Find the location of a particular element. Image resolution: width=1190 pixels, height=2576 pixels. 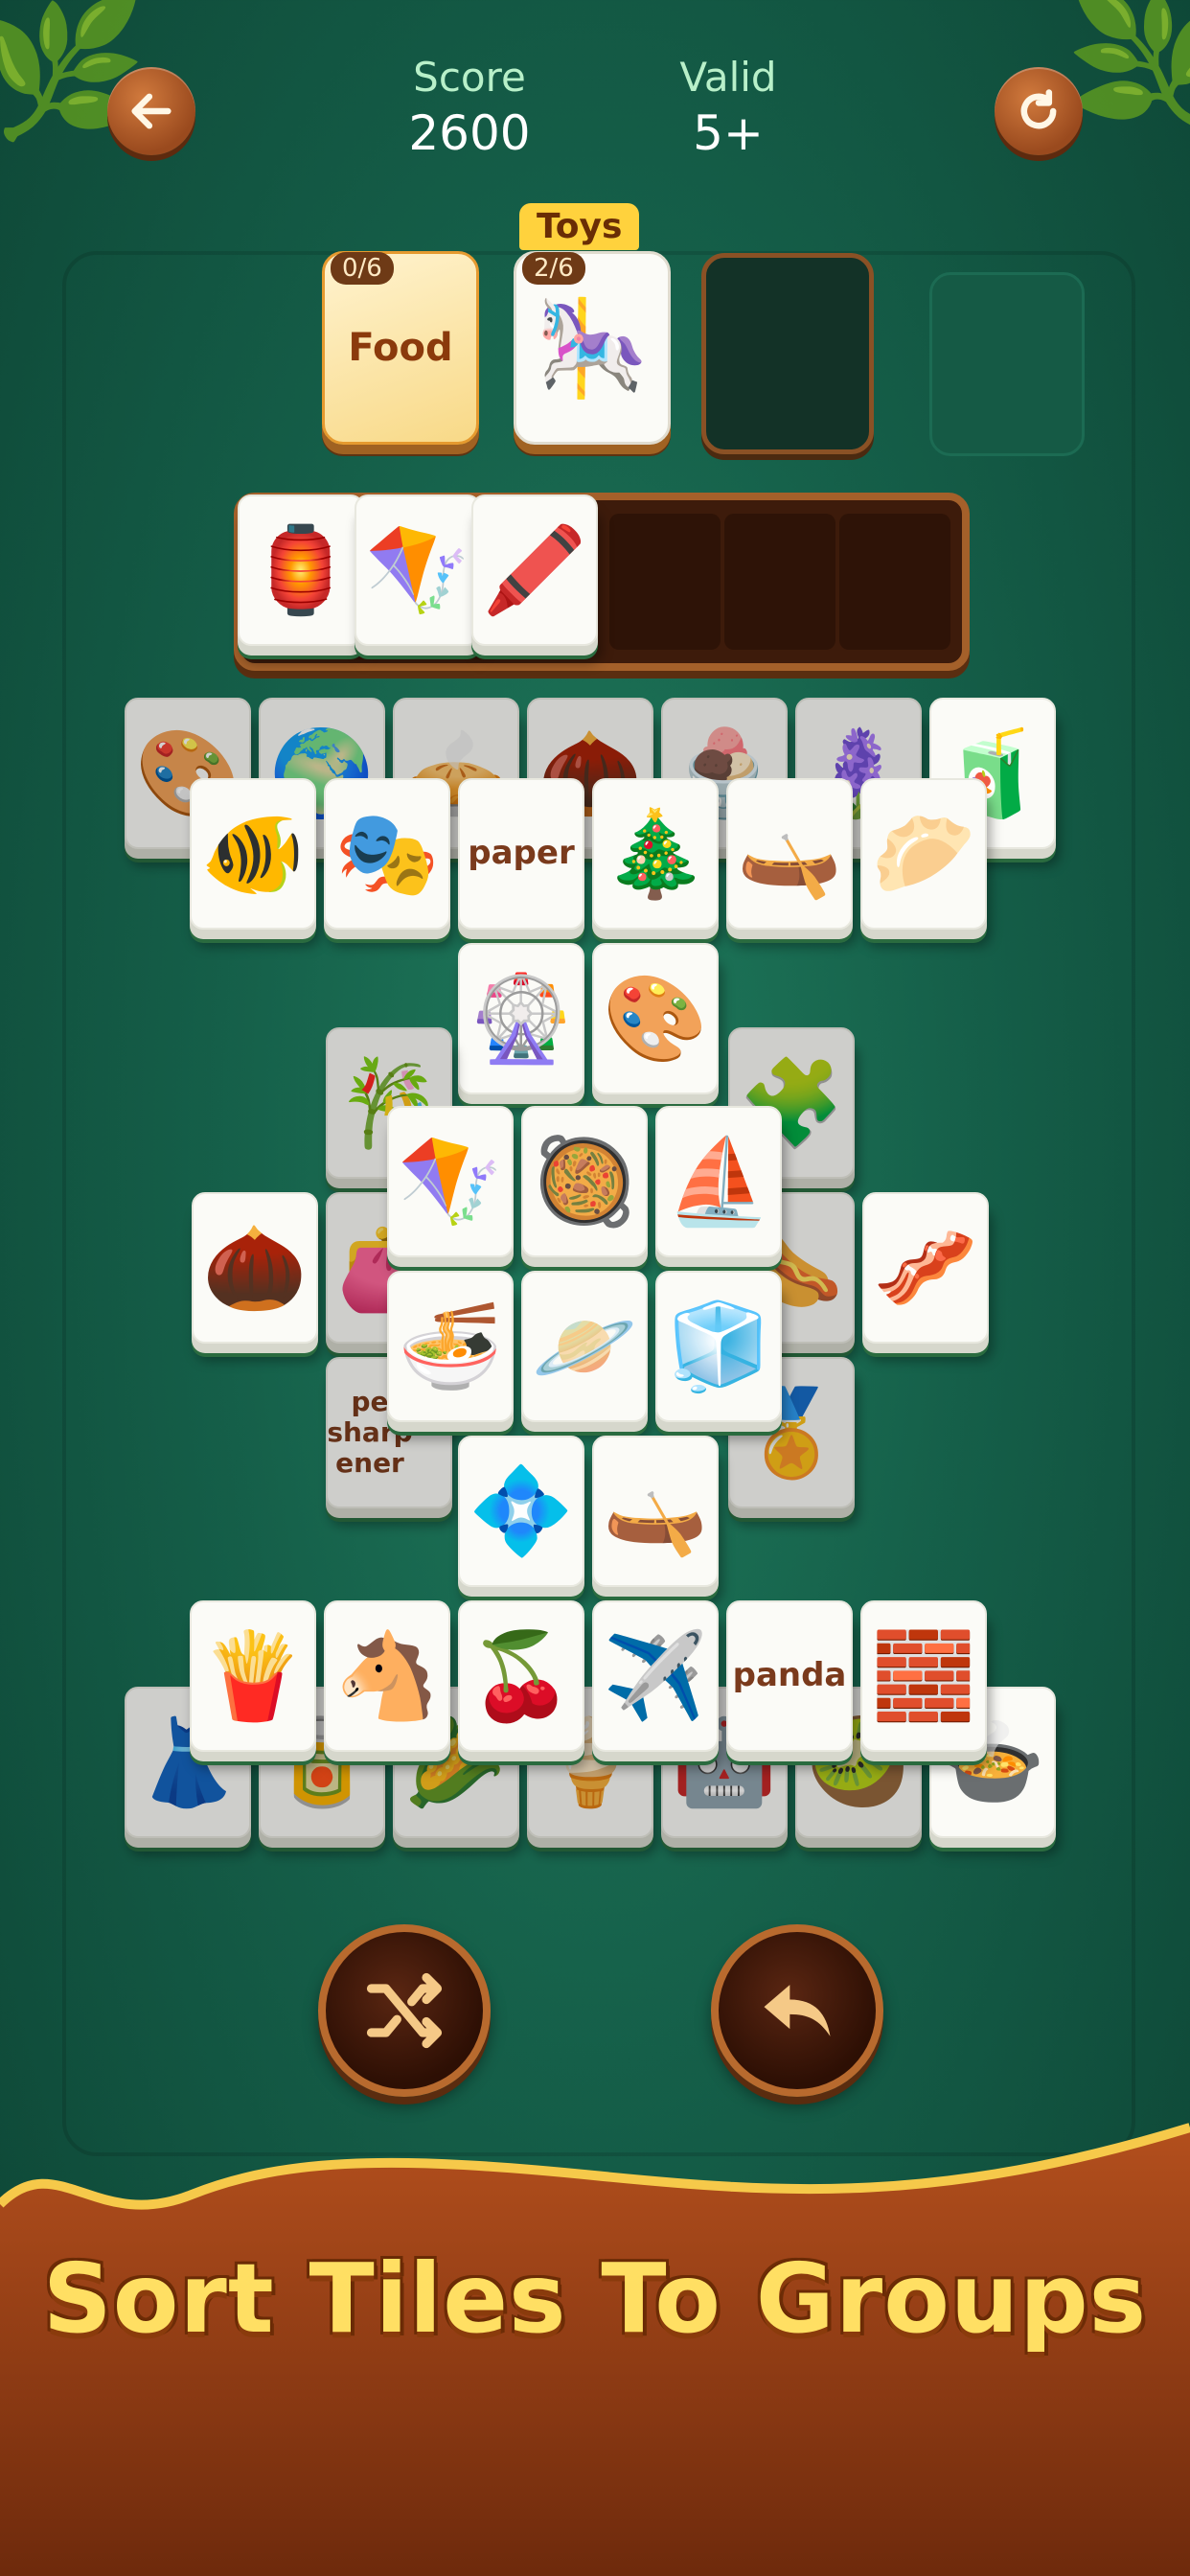

tile-kayak: 🛶 is located at coordinates (790, 854).